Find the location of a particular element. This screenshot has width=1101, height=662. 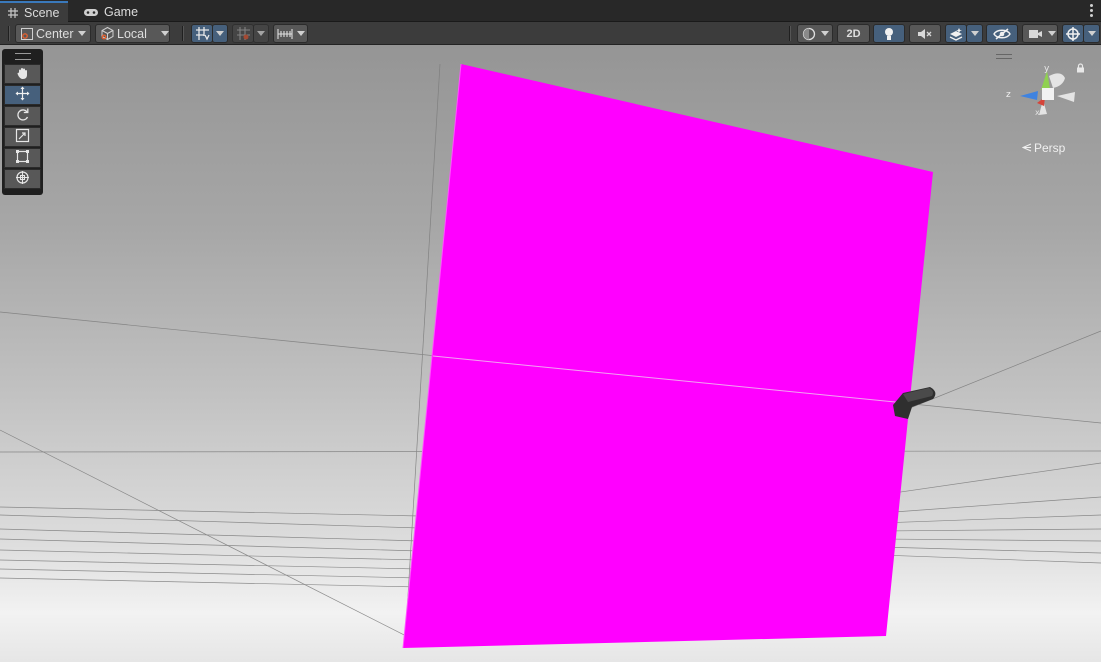

axis-y-label: y is located at coordinates (1047, 69).